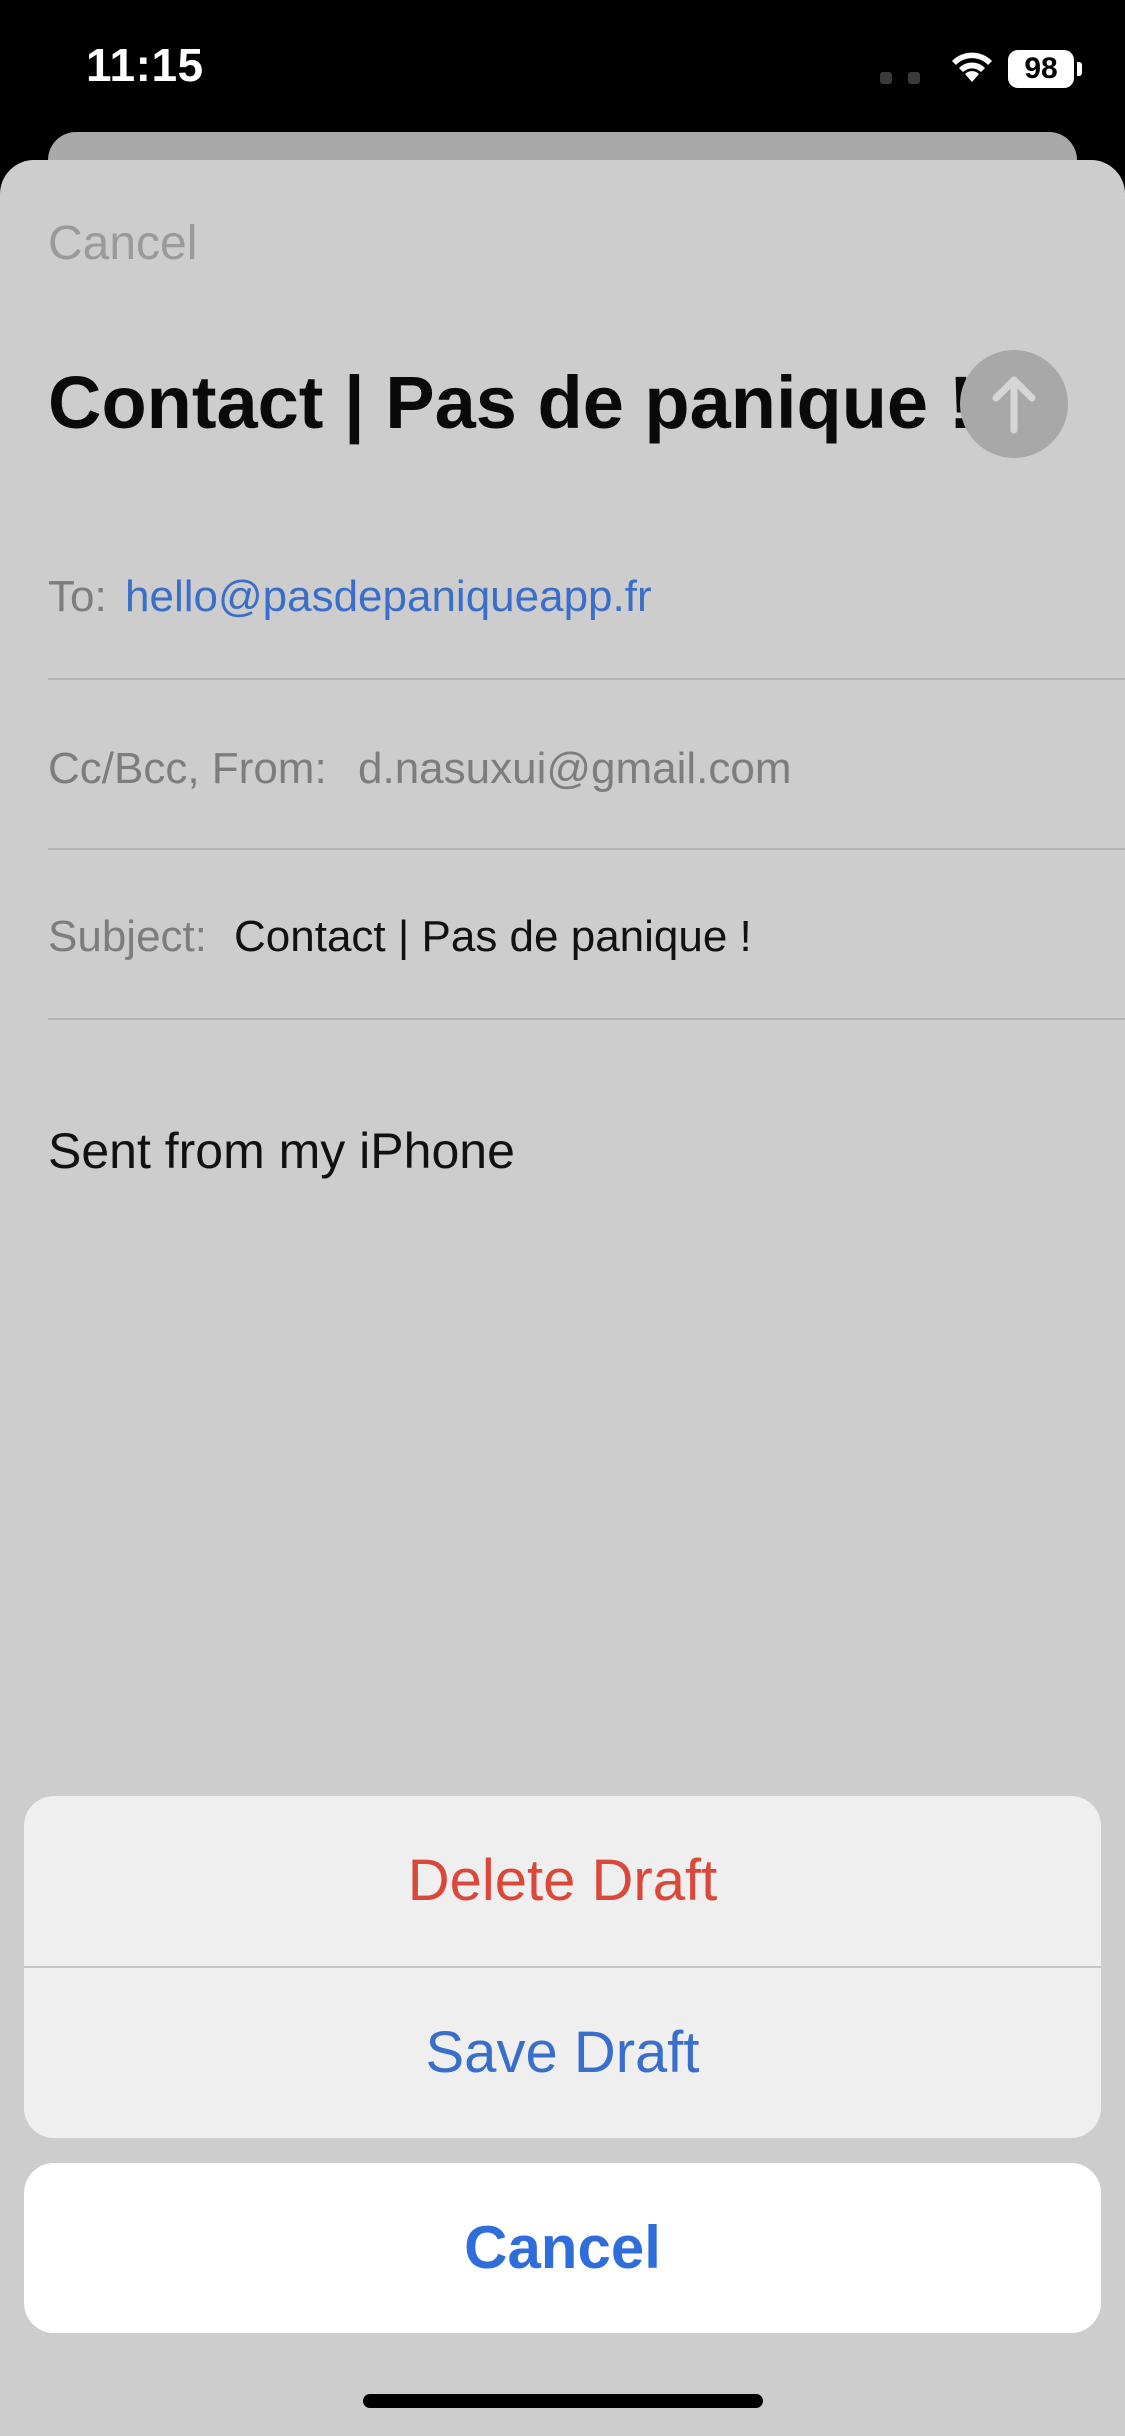 This screenshot has width=1125, height=2436. I want to click on cancel-compose-button: Cancel, so click(122, 243).